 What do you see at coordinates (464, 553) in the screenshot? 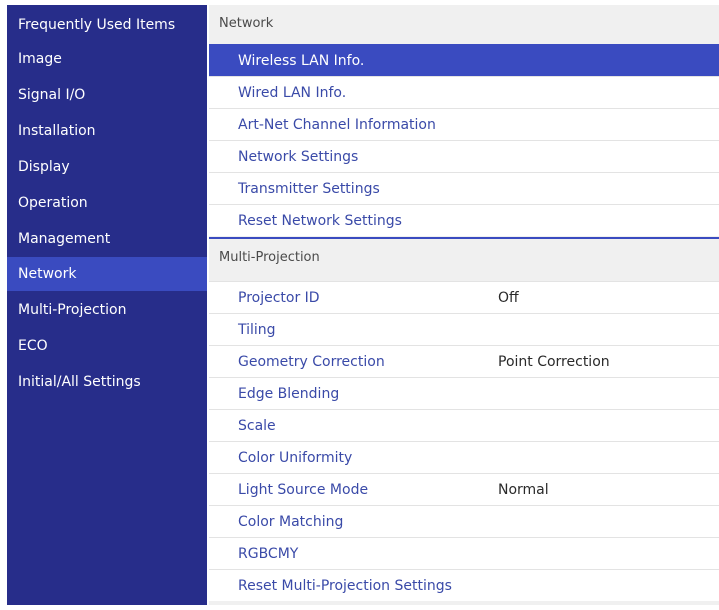
I see `menu-item-rgbcmy: RGBCMY` at bounding box center [464, 553].